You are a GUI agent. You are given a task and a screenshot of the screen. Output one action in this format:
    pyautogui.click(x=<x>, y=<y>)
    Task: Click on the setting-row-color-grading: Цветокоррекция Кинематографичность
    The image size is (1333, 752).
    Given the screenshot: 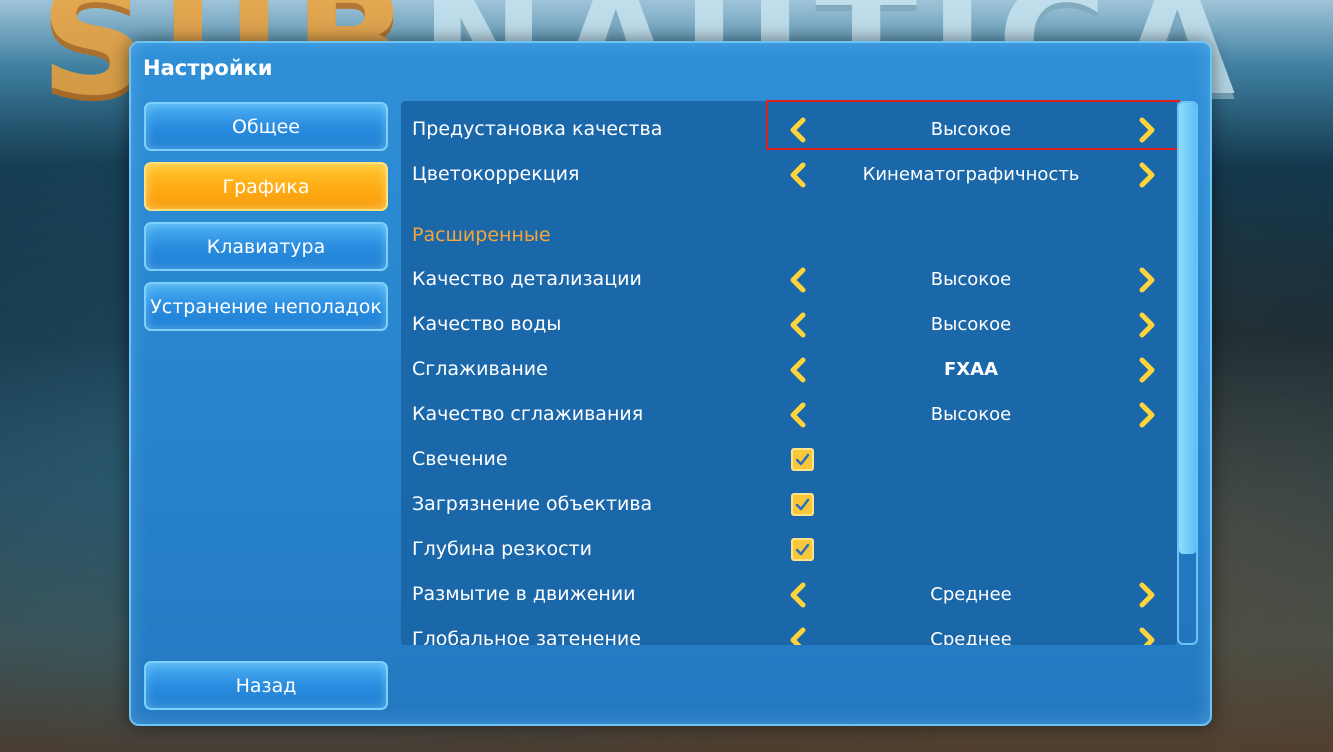 What is the action you would take?
    pyautogui.click(x=789, y=174)
    